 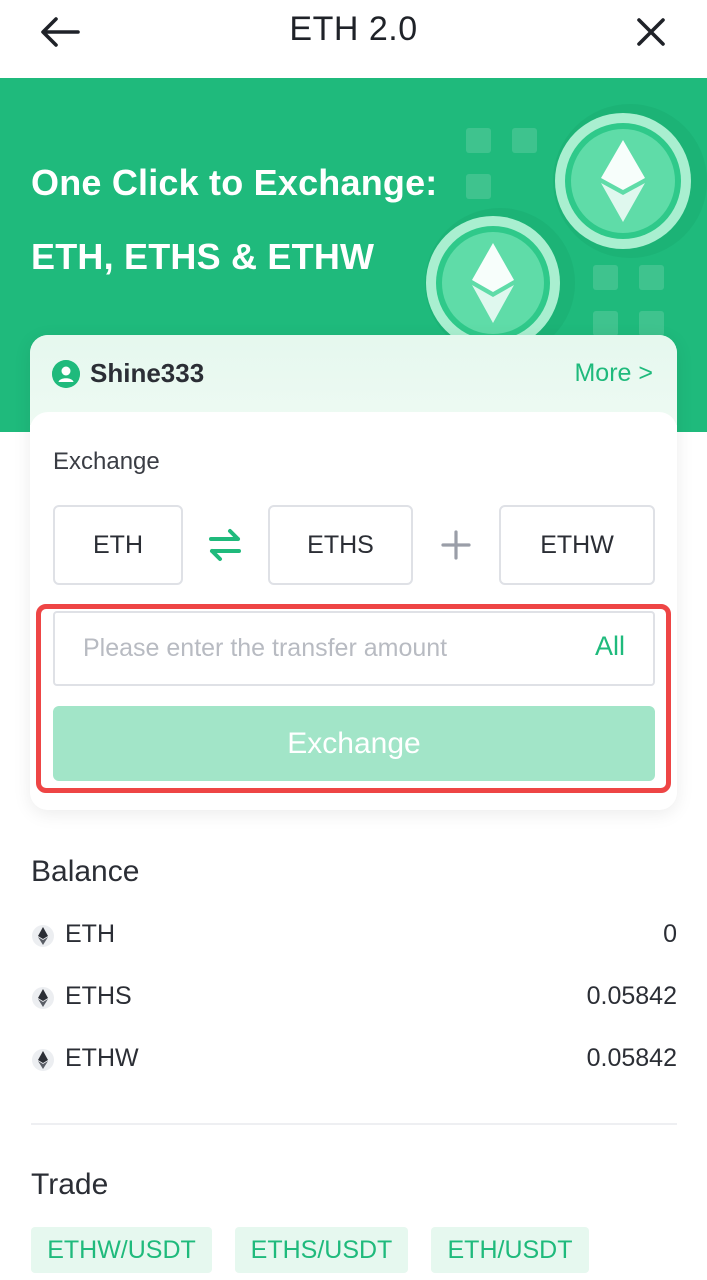 I want to click on user-icon, so click(x=66, y=374).